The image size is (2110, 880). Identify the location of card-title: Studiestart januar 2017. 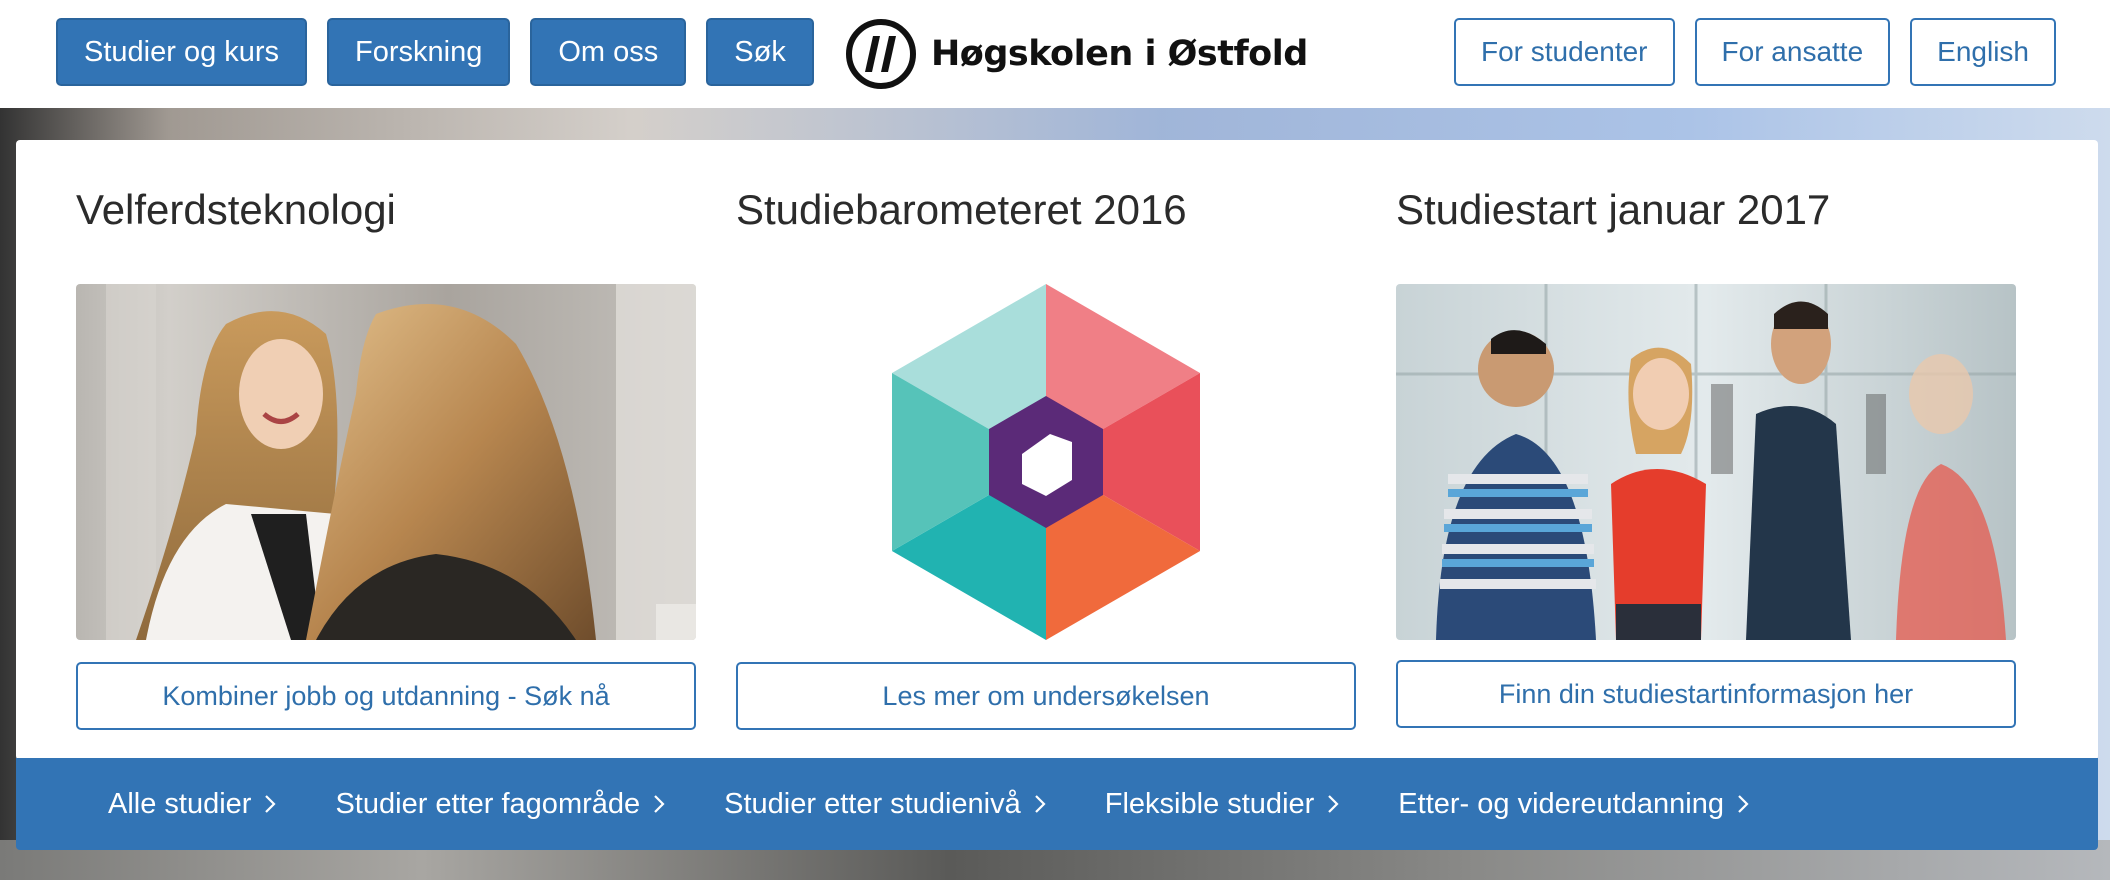
(1613, 209).